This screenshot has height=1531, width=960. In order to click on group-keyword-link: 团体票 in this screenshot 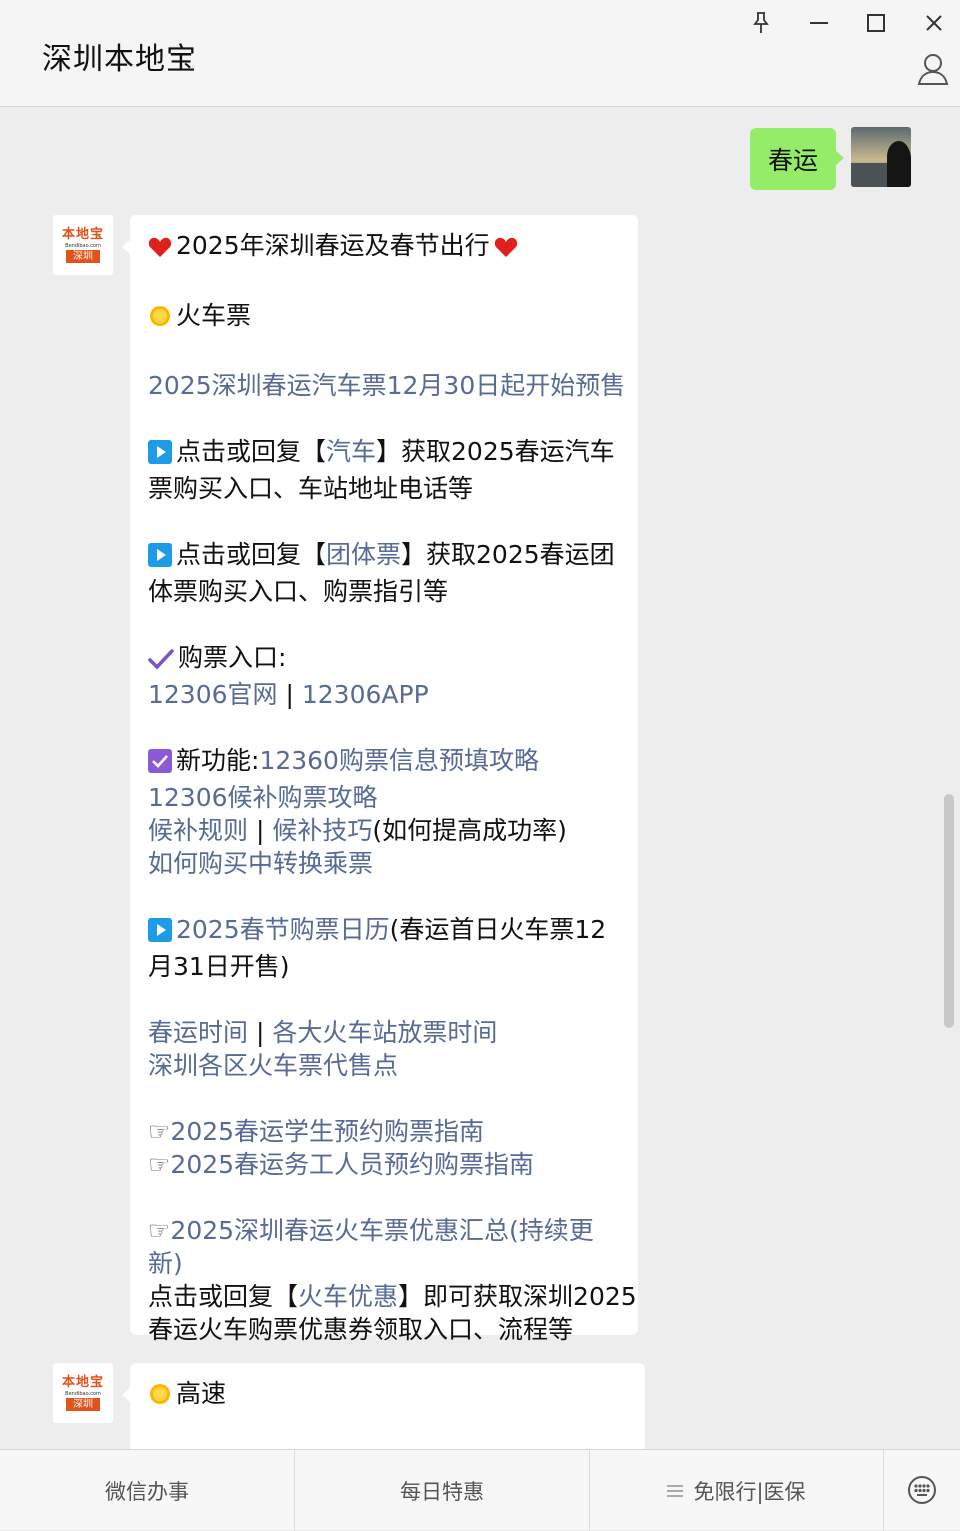, I will do `click(363, 554)`.